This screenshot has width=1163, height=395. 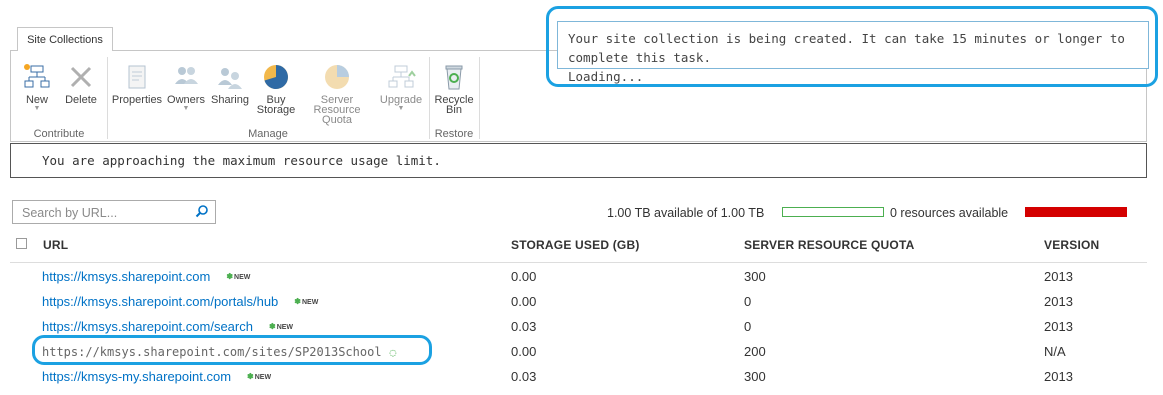 I want to click on search-box, so click(x=114, y=212).